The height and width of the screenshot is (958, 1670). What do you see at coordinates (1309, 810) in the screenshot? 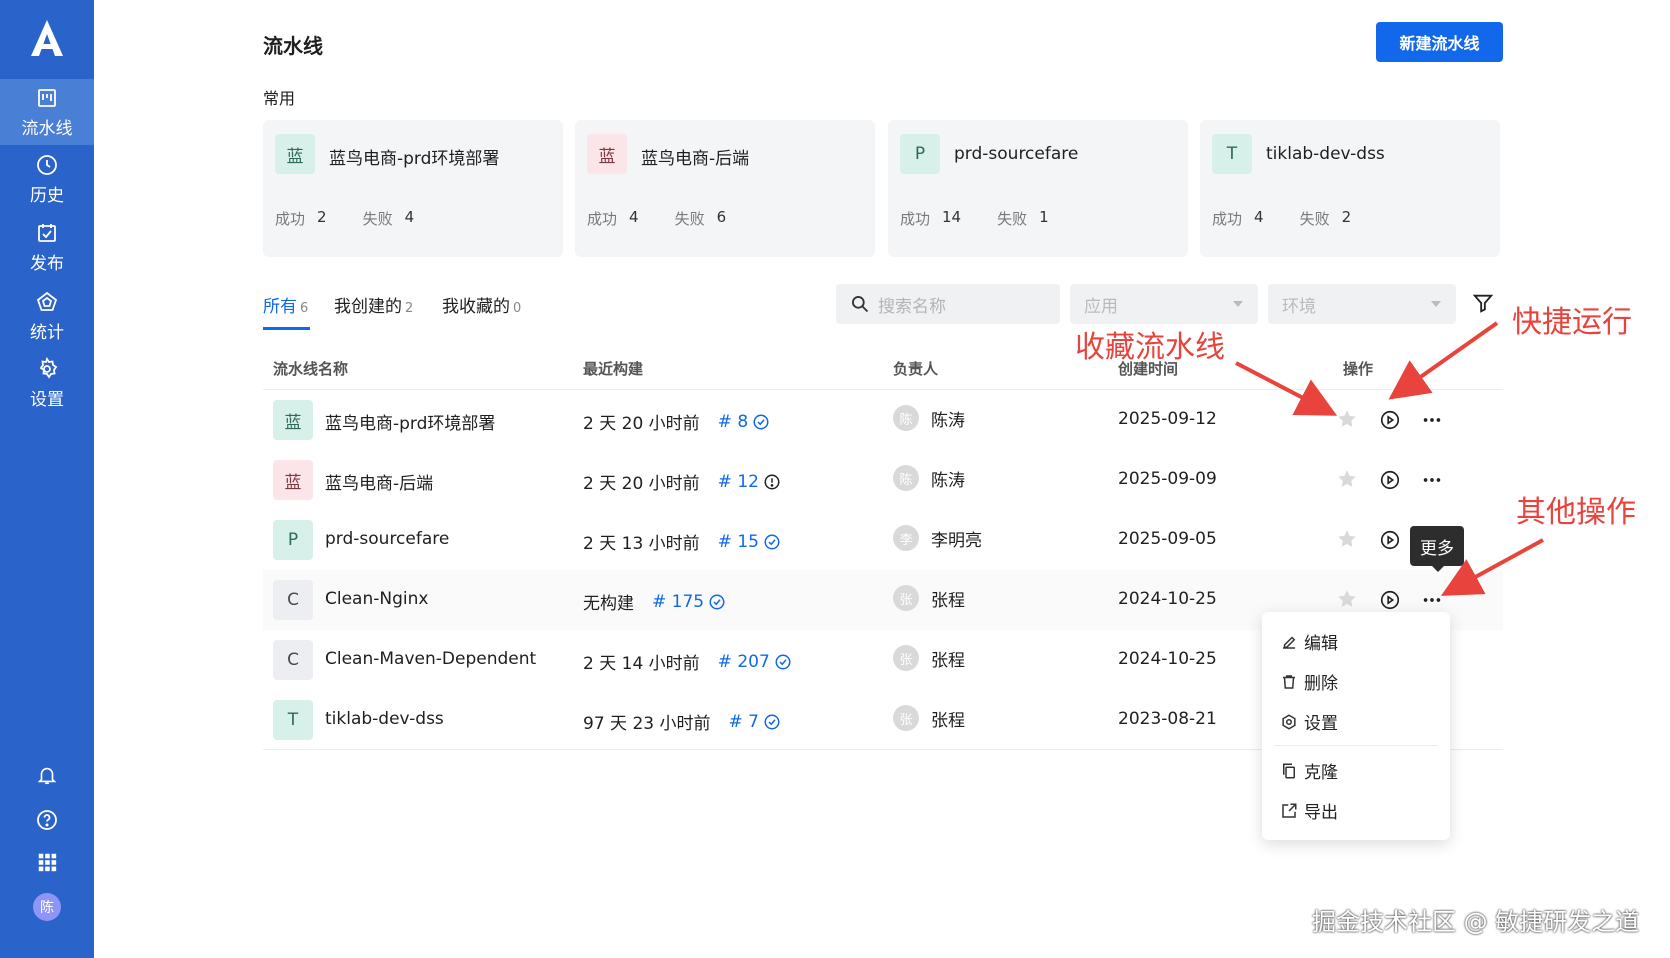
I see `menu-item-export: 导出` at bounding box center [1309, 810].